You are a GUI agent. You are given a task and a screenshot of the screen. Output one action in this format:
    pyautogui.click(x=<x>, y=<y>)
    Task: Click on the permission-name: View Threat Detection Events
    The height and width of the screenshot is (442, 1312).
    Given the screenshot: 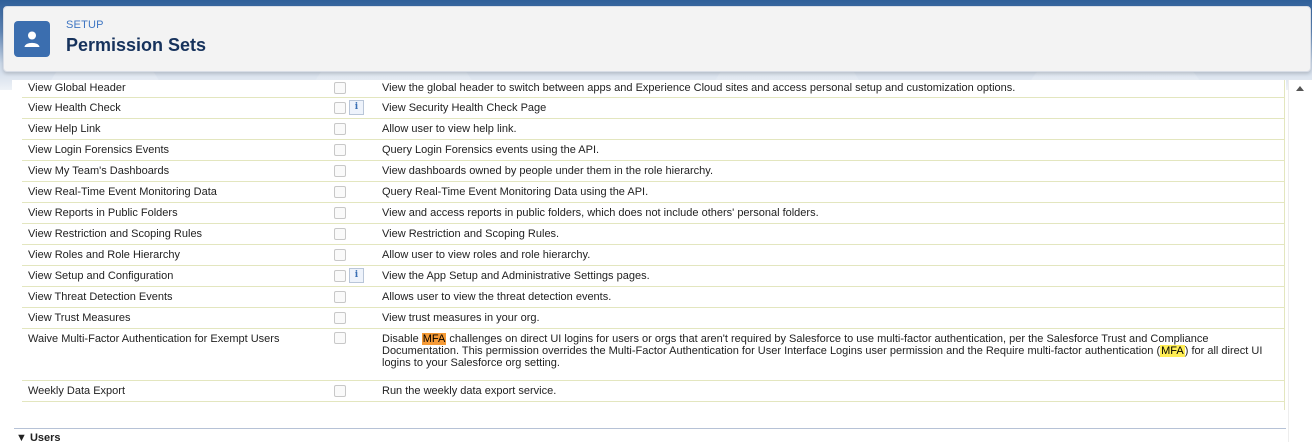 What is the action you would take?
    pyautogui.click(x=176, y=297)
    